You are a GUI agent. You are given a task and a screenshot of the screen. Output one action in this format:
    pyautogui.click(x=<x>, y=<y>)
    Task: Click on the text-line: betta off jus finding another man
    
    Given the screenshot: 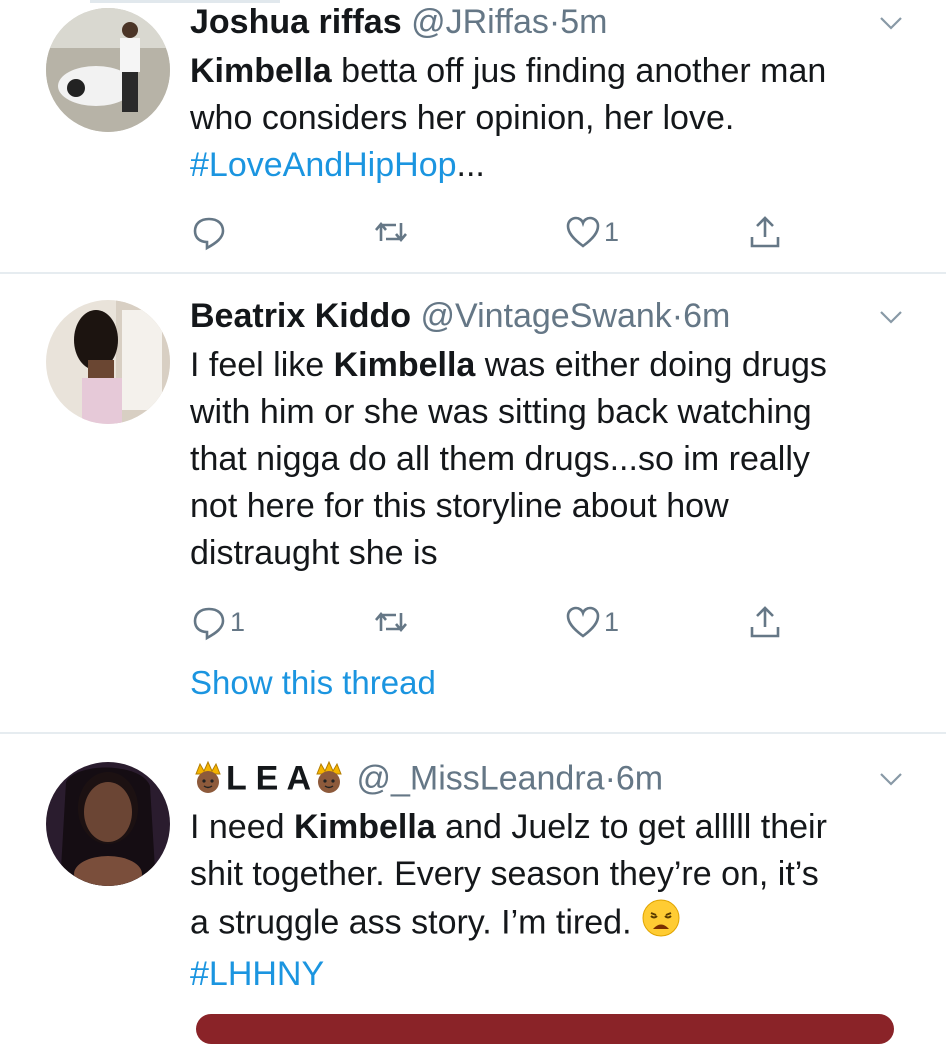 What is the action you would take?
    pyautogui.click(x=579, y=71)
    